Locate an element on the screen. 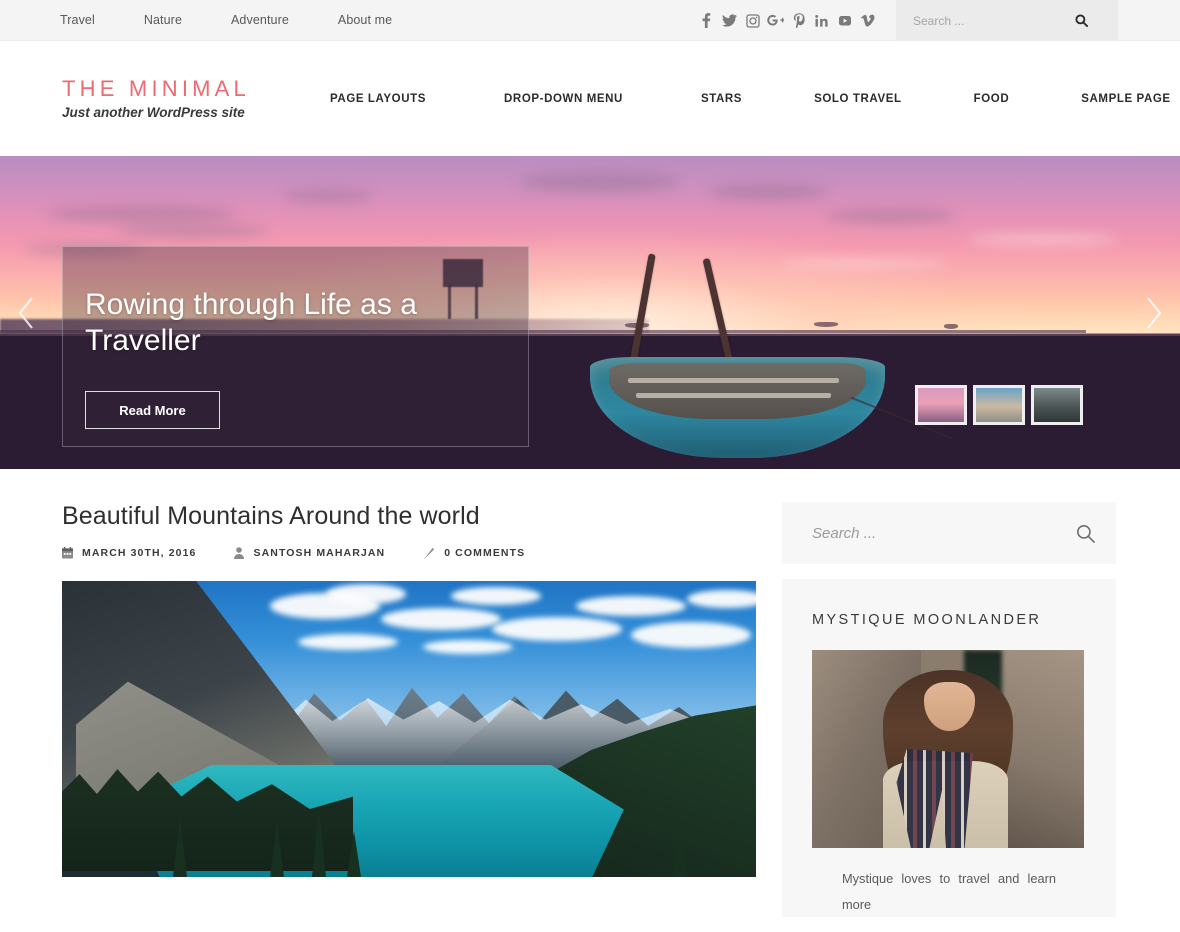  user-icon is located at coordinates (239, 553).